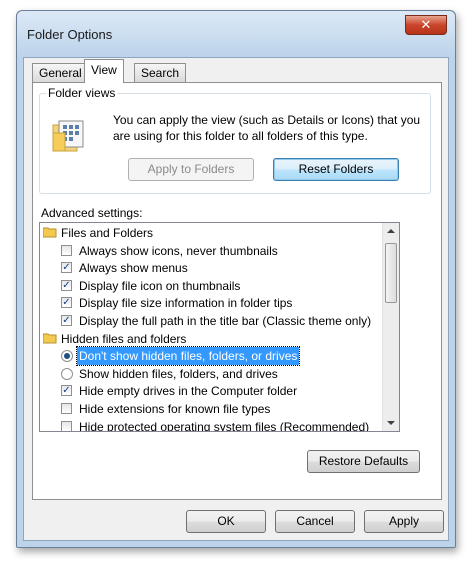  What do you see at coordinates (315, 521) in the screenshot?
I see `cancel-button: Cancel` at bounding box center [315, 521].